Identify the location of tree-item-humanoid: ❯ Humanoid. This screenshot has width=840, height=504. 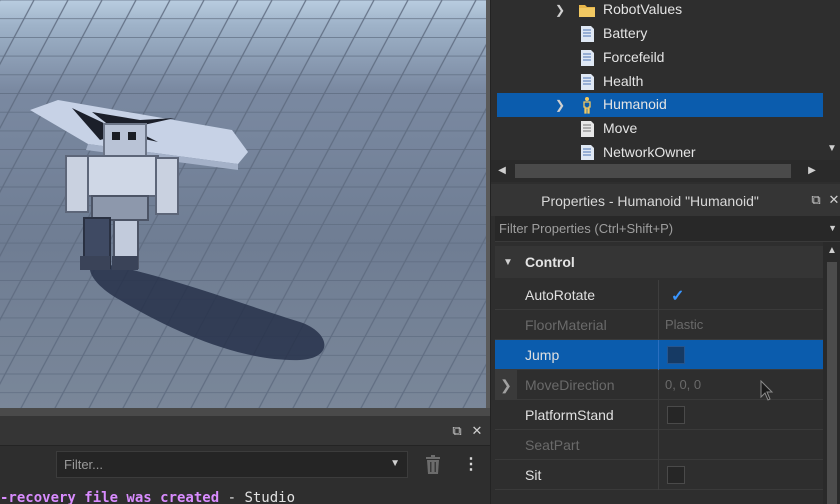
(660, 105).